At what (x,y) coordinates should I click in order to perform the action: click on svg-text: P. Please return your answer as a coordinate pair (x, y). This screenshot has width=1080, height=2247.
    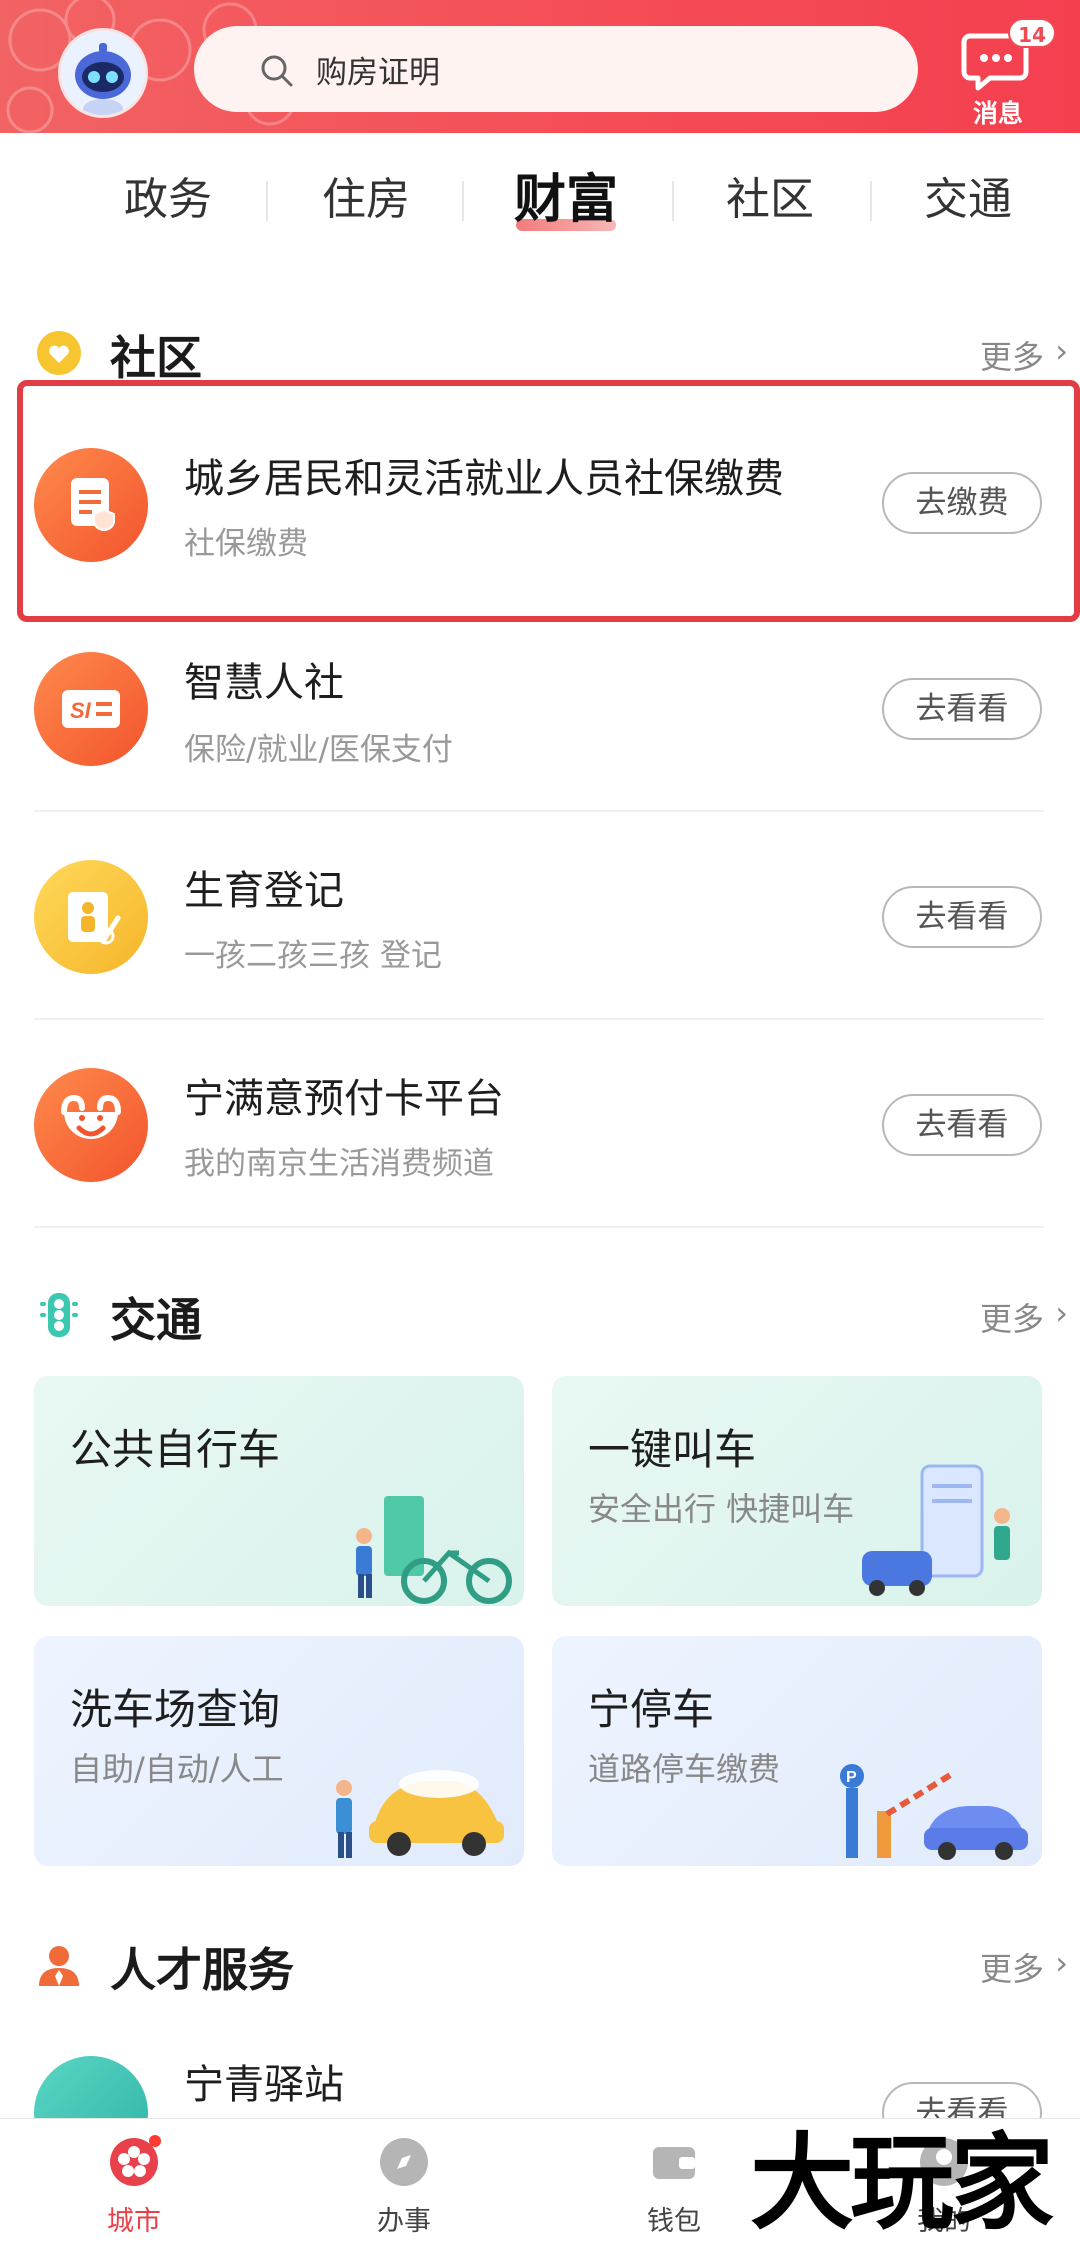
    Looking at the image, I should click on (851, 1777).